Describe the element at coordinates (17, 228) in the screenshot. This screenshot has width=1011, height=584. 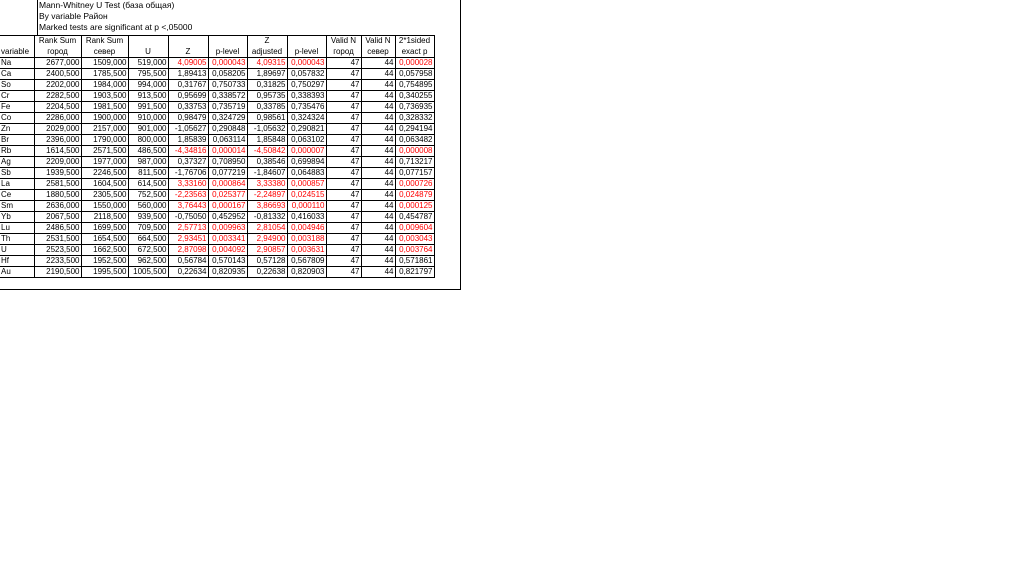
I see `variable-cell: Lu` at that location.